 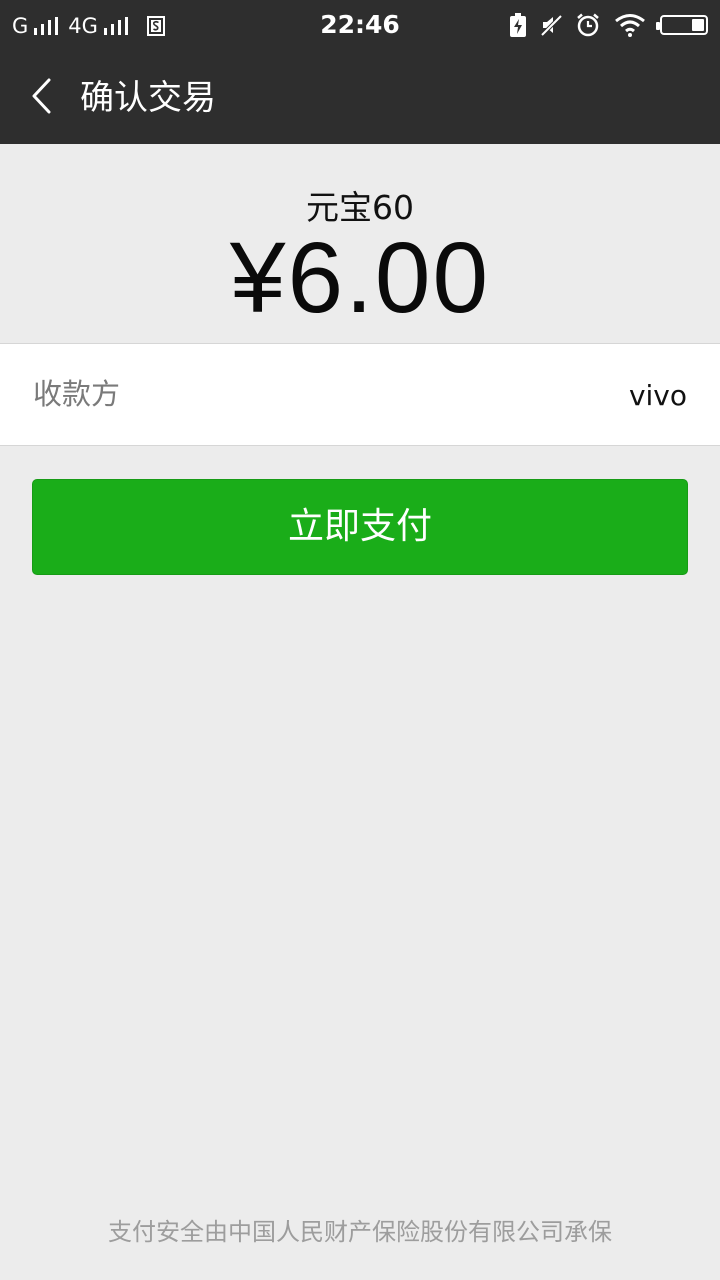 What do you see at coordinates (630, 25) in the screenshot?
I see `wifi-icon` at bounding box center [630, 25].